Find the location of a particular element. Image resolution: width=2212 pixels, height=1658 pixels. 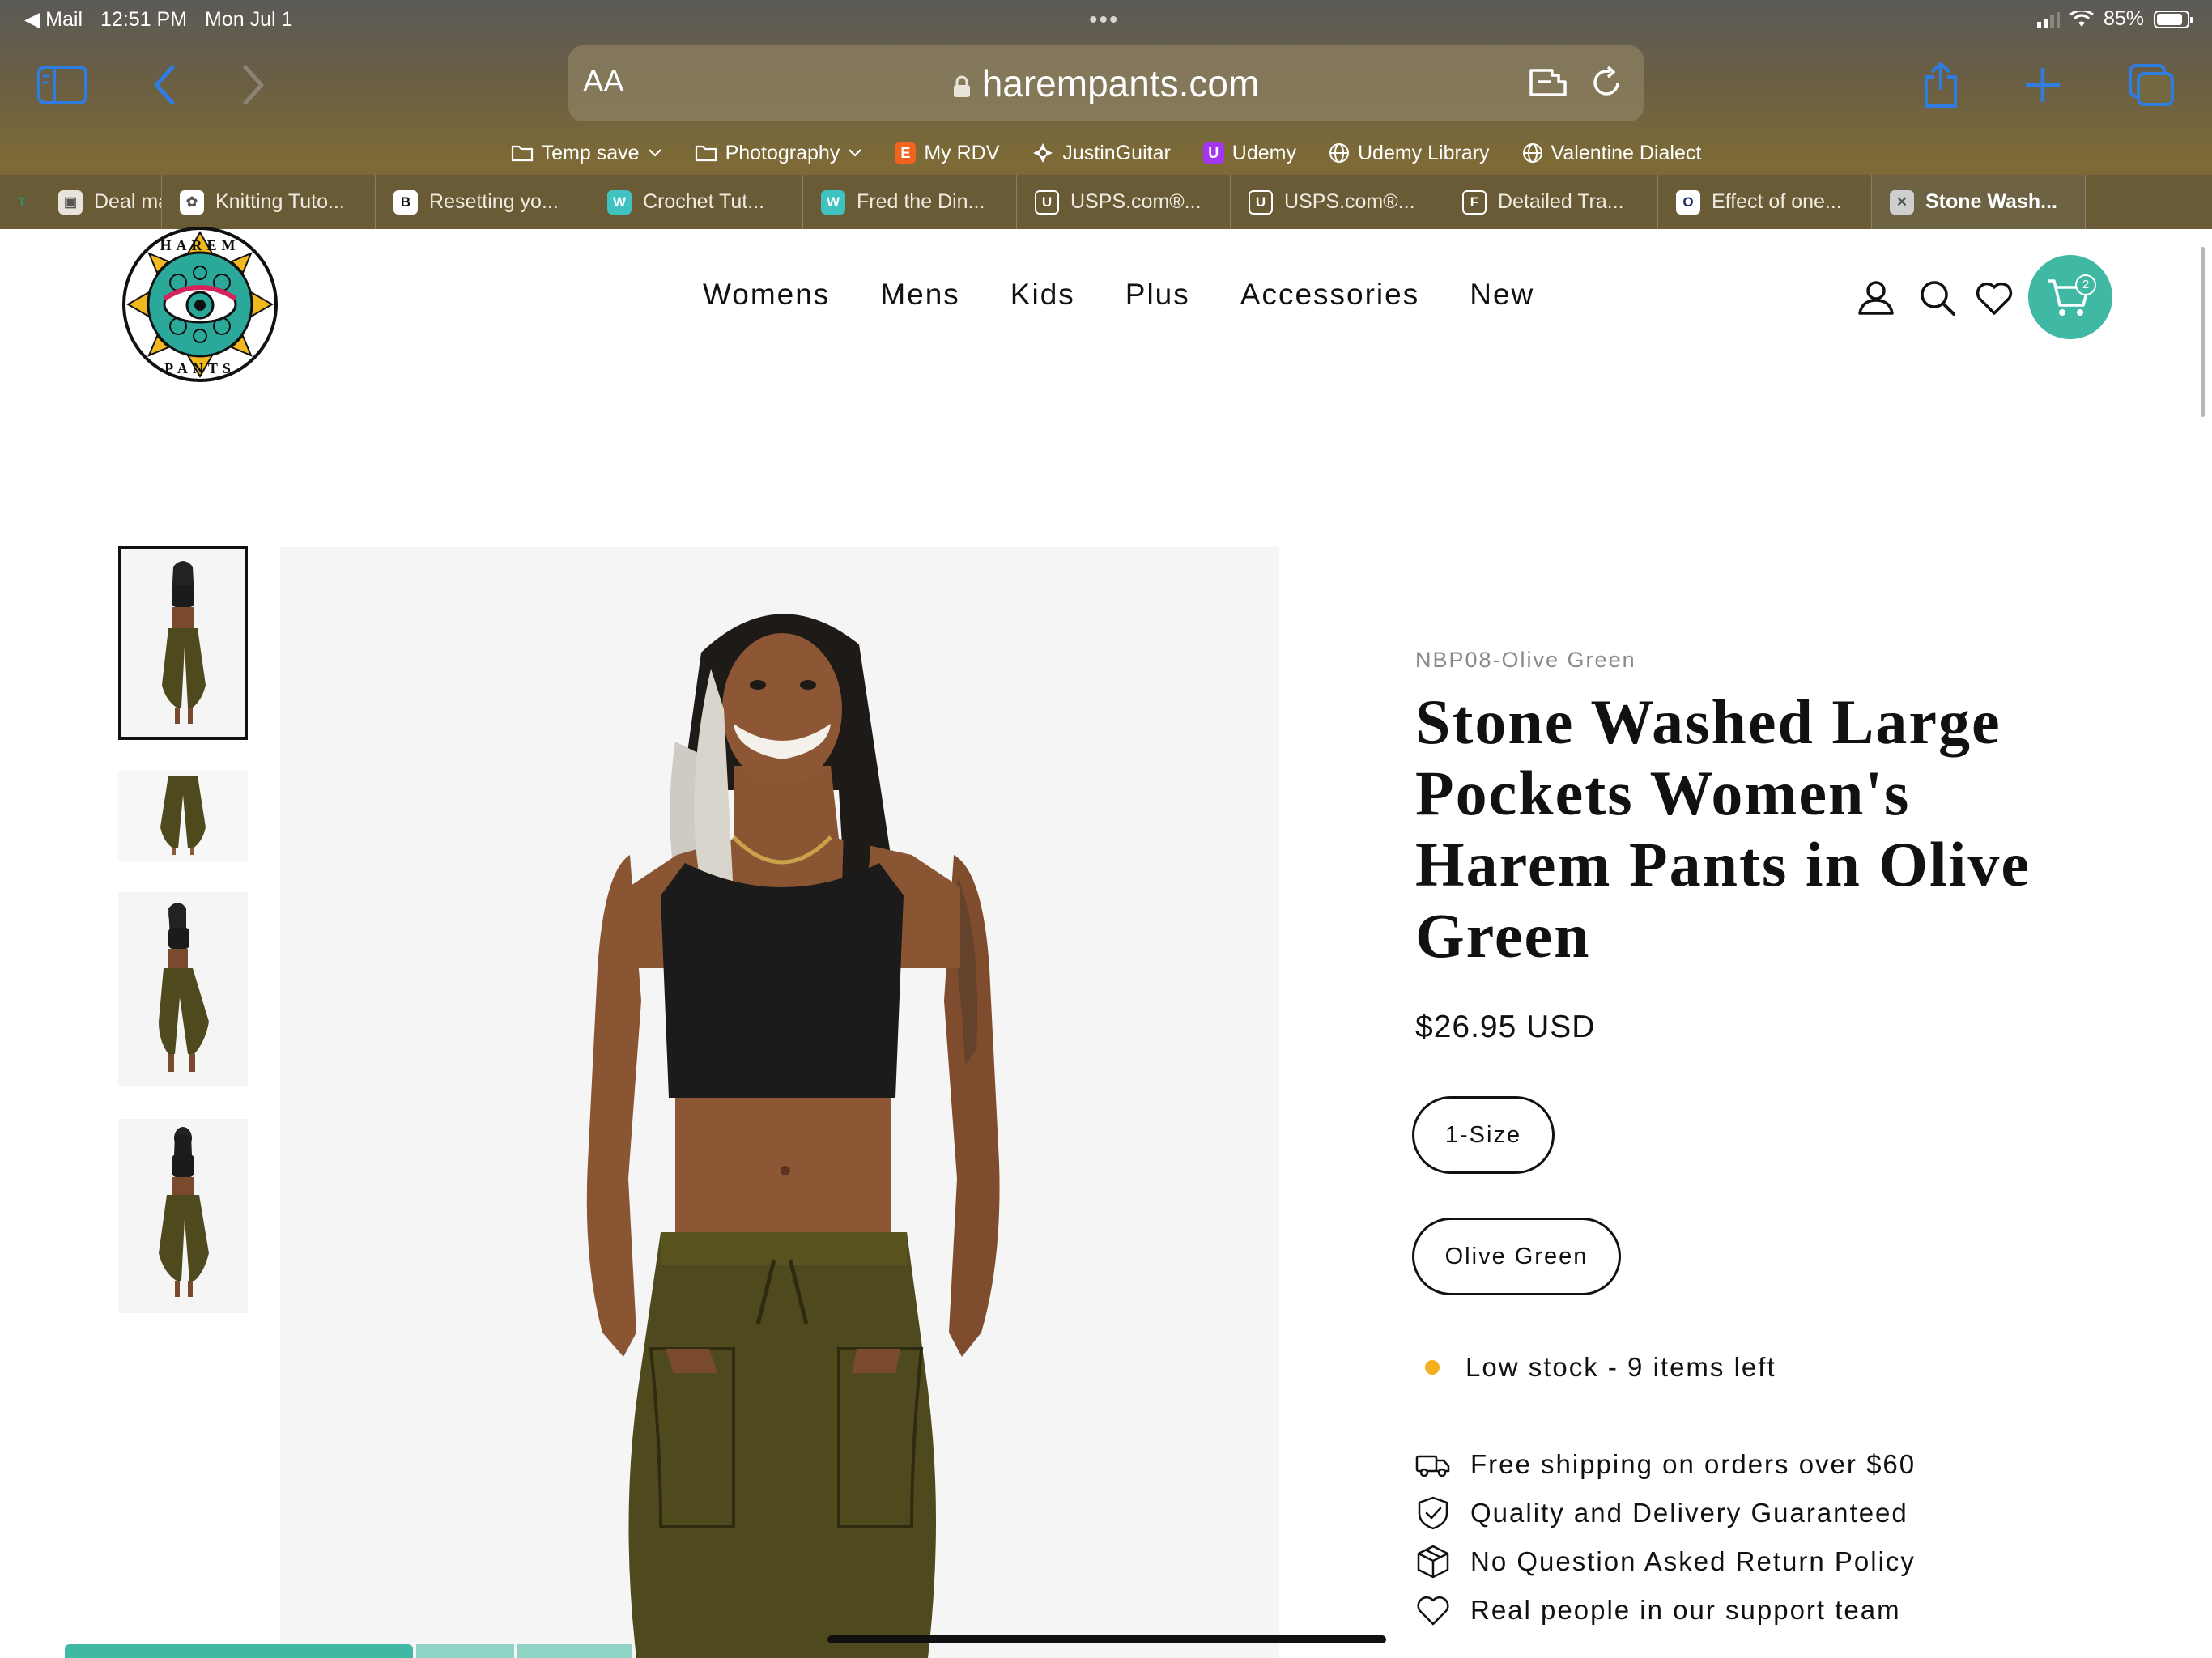

browser-tab-label: Deal may b is located at coordinates (127, 201).